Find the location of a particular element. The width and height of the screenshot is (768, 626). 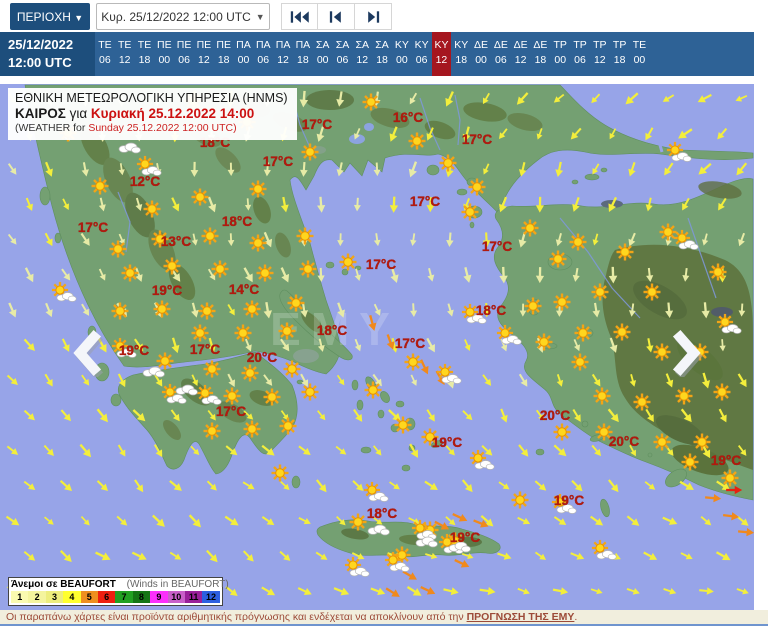

timeline-cell: ΠΑ 12 is located at coordinates (283, 54).